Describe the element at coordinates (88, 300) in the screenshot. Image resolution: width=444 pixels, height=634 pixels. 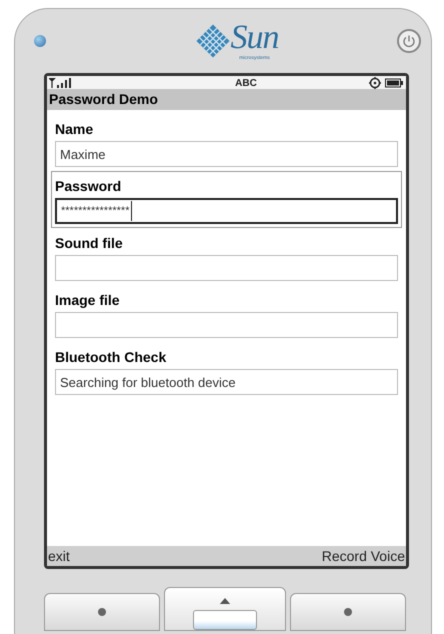
I see `field-label: Image file` at that location.